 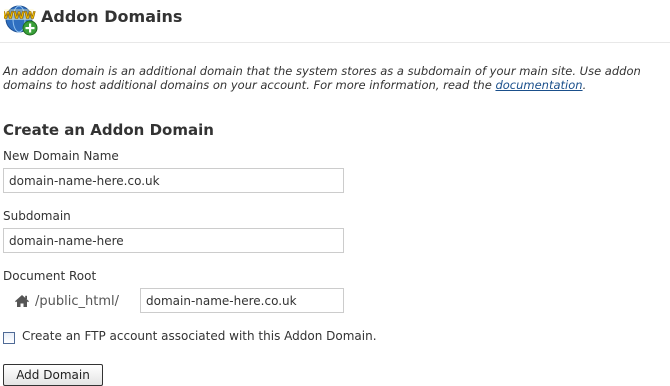 What do you see at coordinates (53, 375) in the screenshot?
I see `add-domain-button: Add Domain` at bounding box center [53, 375].